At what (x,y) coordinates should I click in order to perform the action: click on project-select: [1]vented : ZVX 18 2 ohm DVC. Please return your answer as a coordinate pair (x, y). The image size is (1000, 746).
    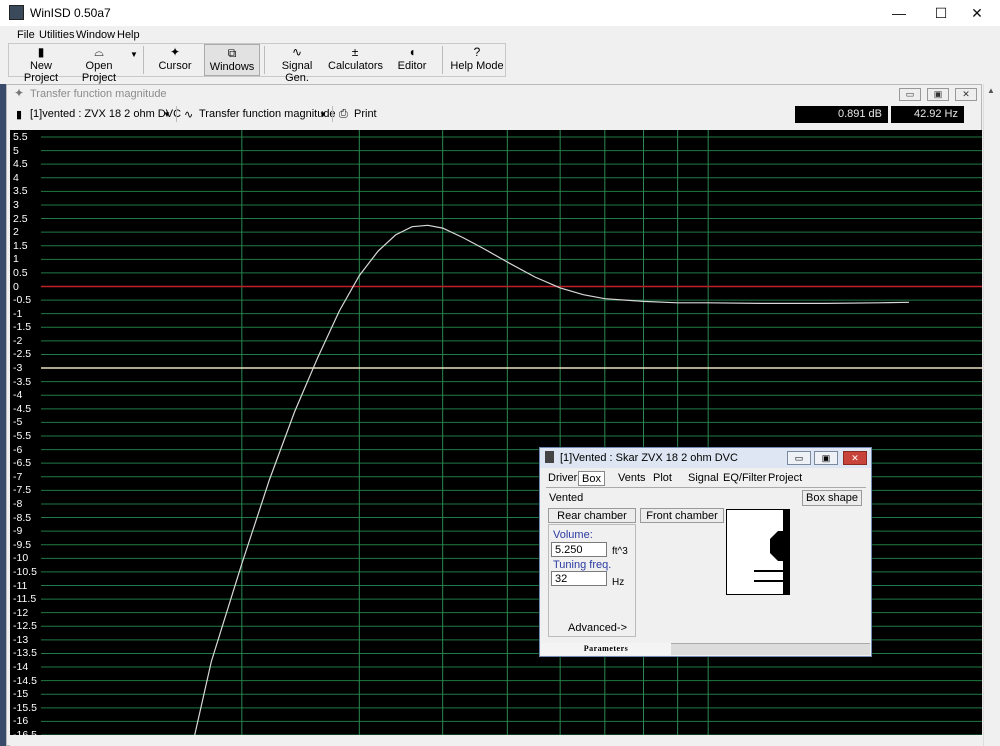
    Looking at the image, I should click on (105, 114).